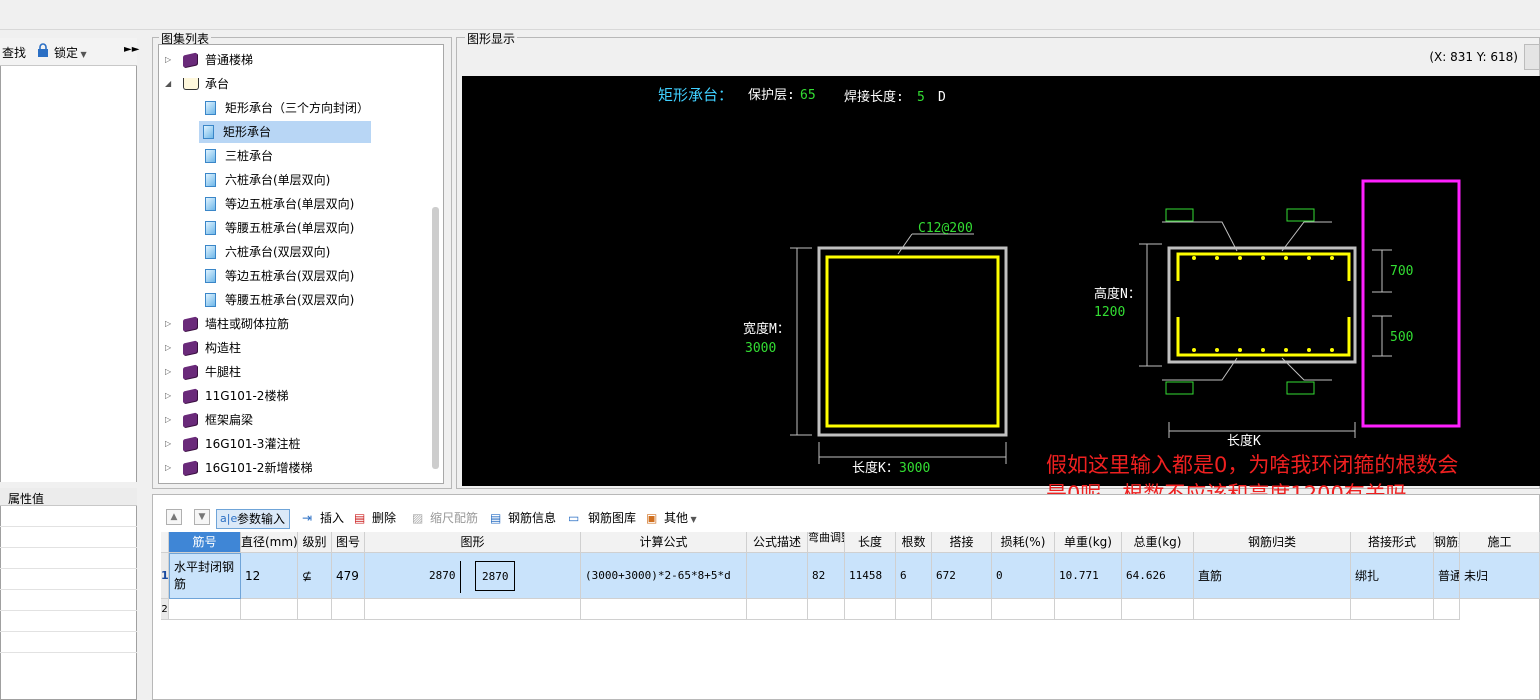 The image size is (1540, 700). Describe the element at coordinates (962, 542) in the screenshot. I see `column-header: 搭接` at that location.